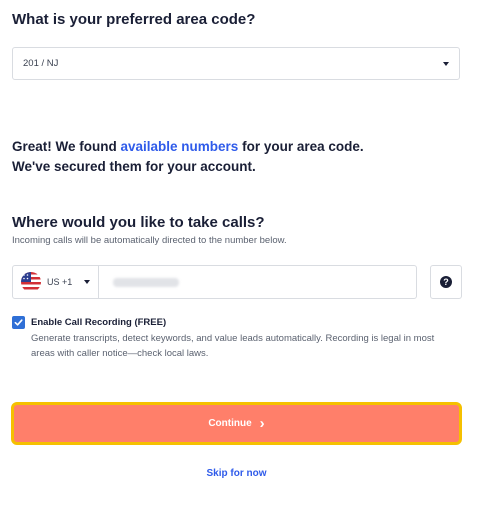  What do you see at coordinates (66, 146) in the screenshot?
I see `found-text-prefix: Great! We found` at bounding box center [66, 146].